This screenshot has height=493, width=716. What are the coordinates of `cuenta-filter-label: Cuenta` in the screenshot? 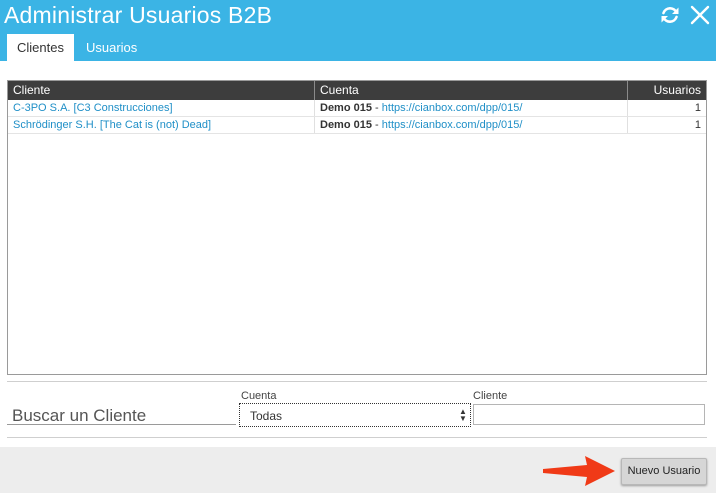 It's located at (259, 396).